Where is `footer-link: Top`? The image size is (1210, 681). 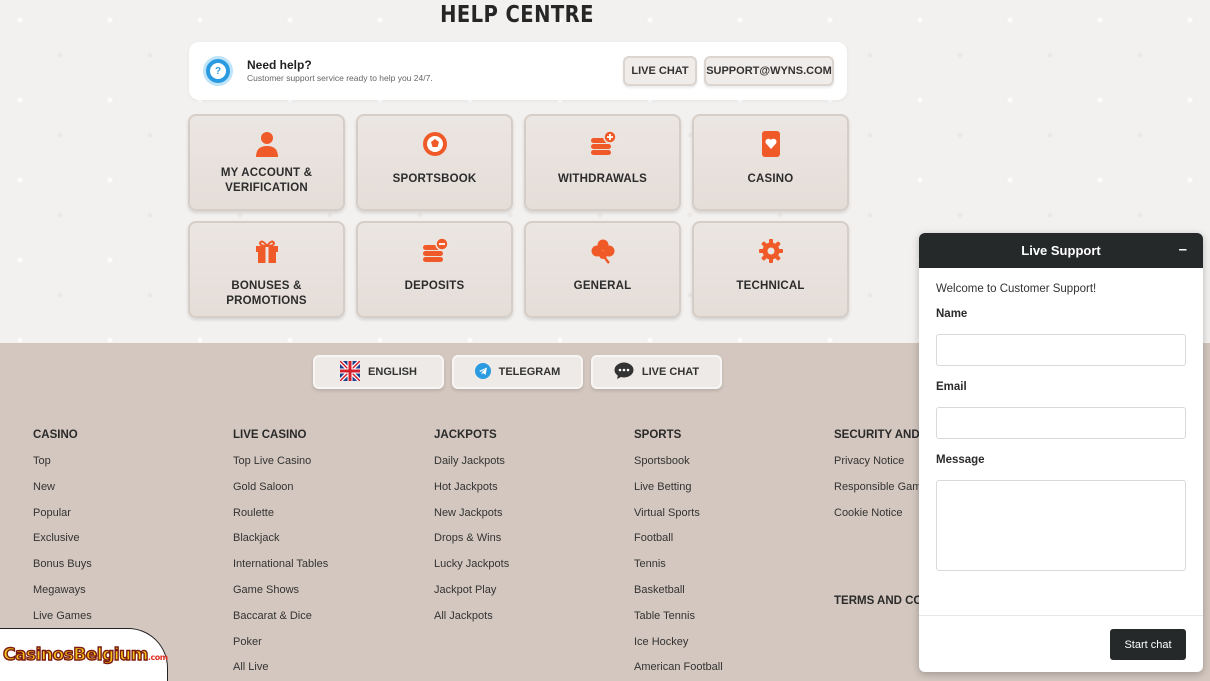 footer-link: Top is located at coordinates (62, 468).